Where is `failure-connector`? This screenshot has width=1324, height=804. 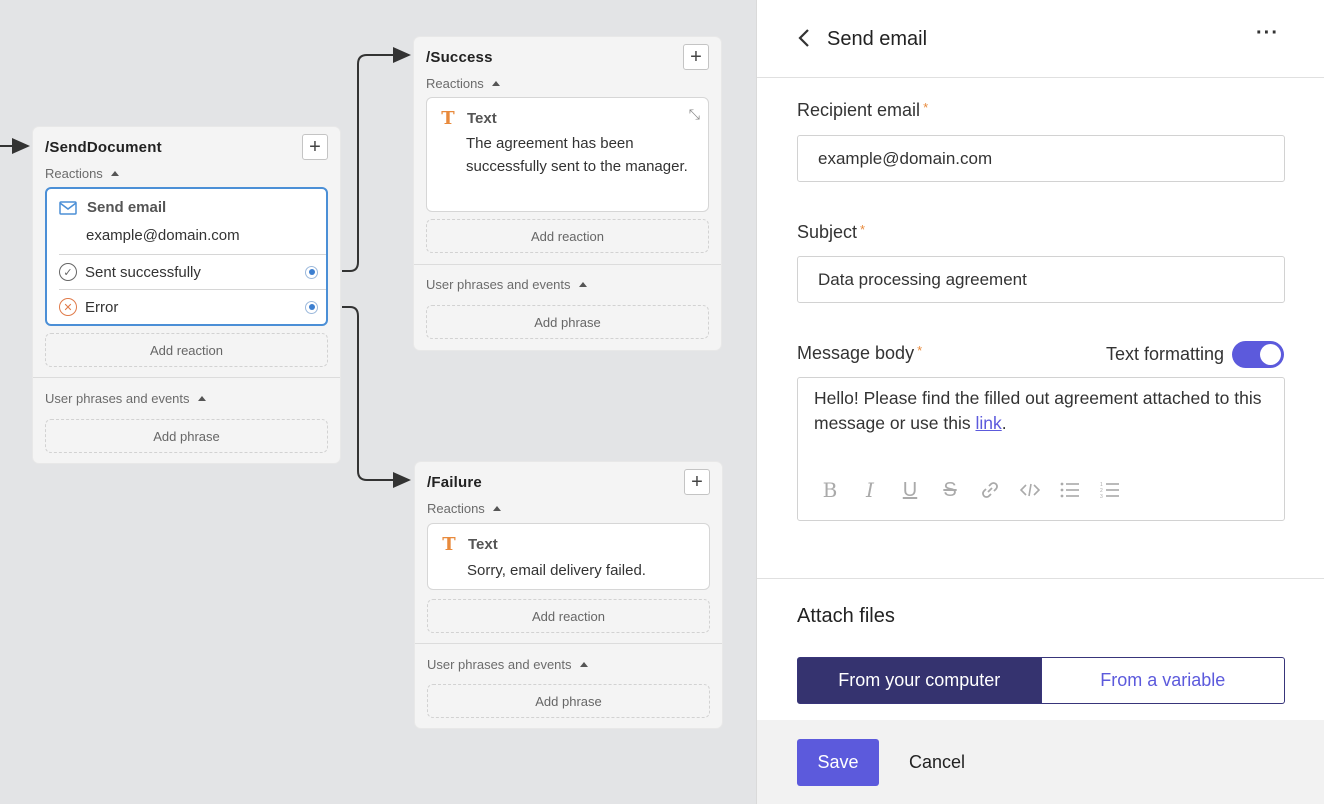
failure-connector is located at coordinates (376, 397).